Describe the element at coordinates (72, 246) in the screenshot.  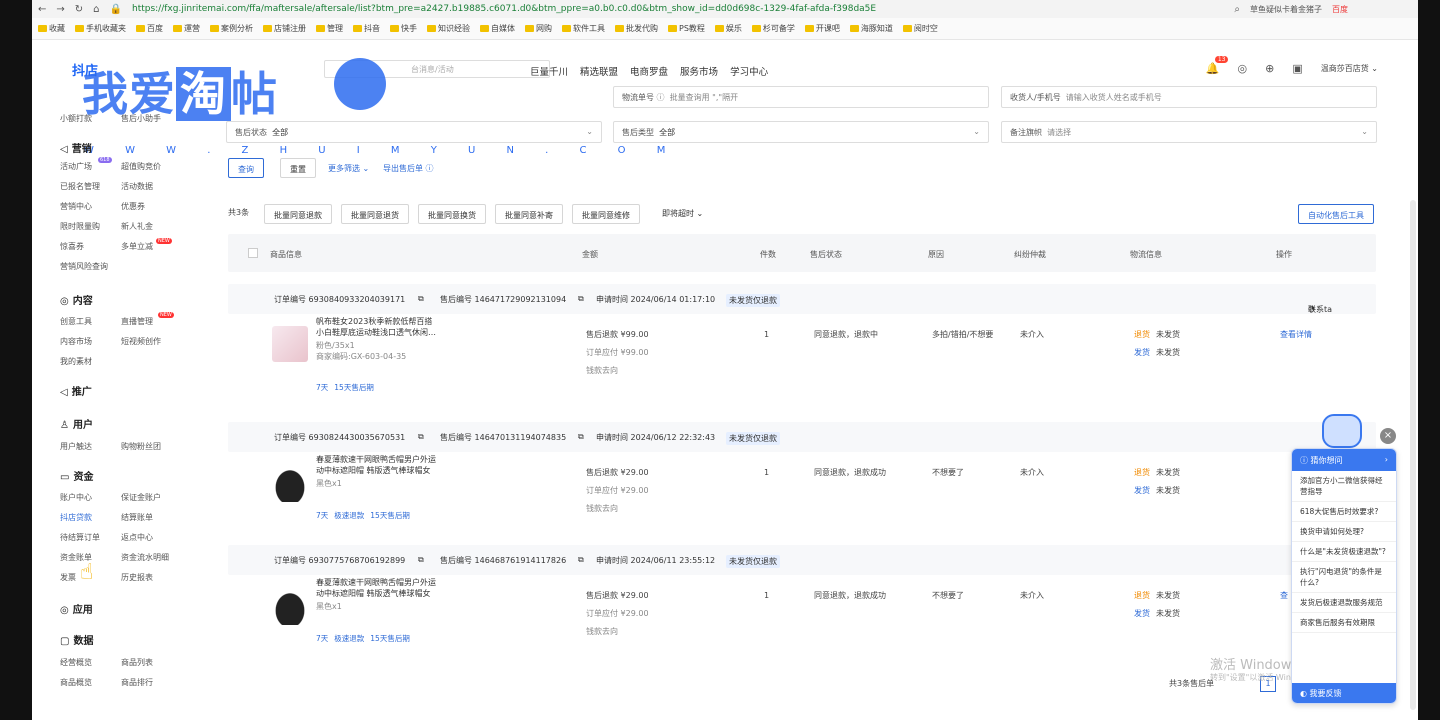
I see `sidebar-item: 惊喜券` at that location.